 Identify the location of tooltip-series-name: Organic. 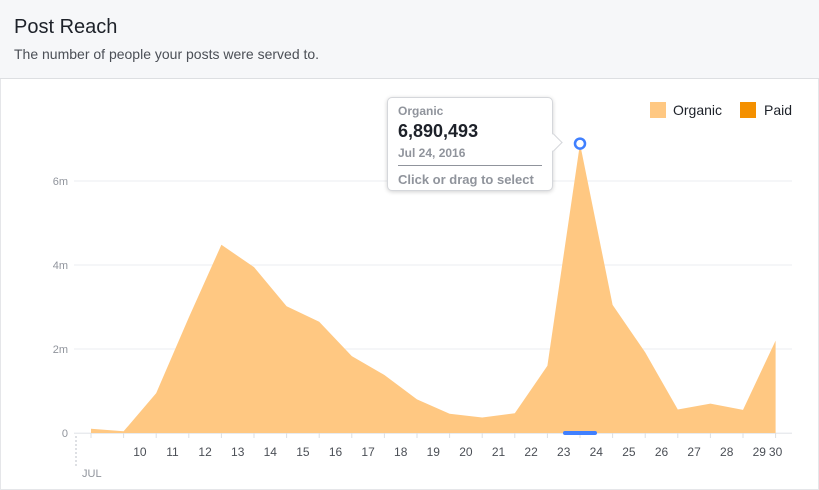
(421, 111).